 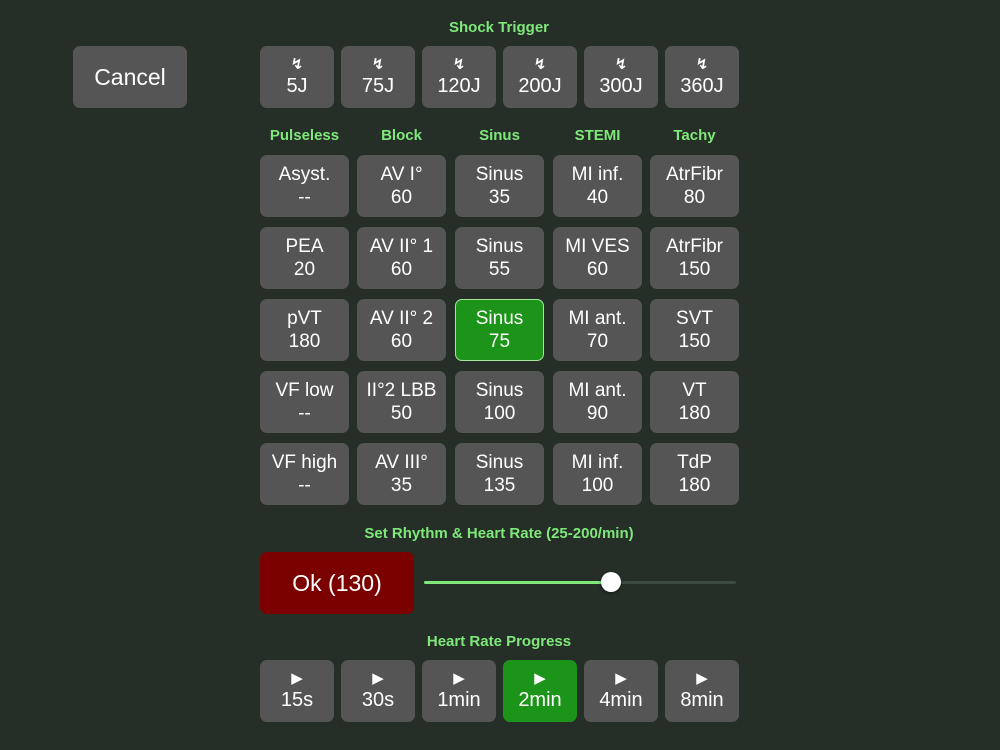 I want to click on rhythm-button: Asyst. --, so click(x=304, y=186).